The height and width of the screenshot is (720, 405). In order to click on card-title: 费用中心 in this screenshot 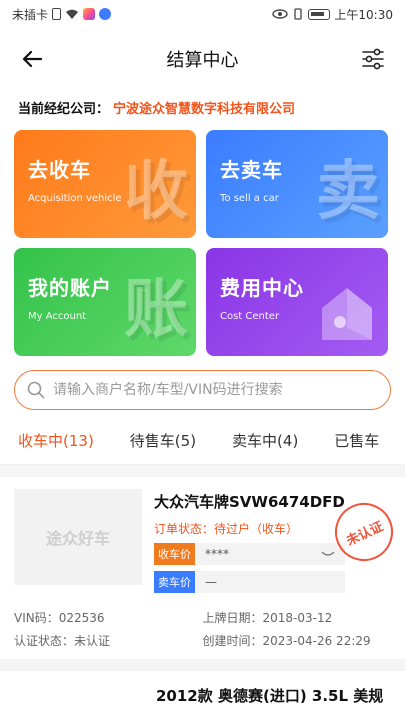, I will do `click(262, 288)`.